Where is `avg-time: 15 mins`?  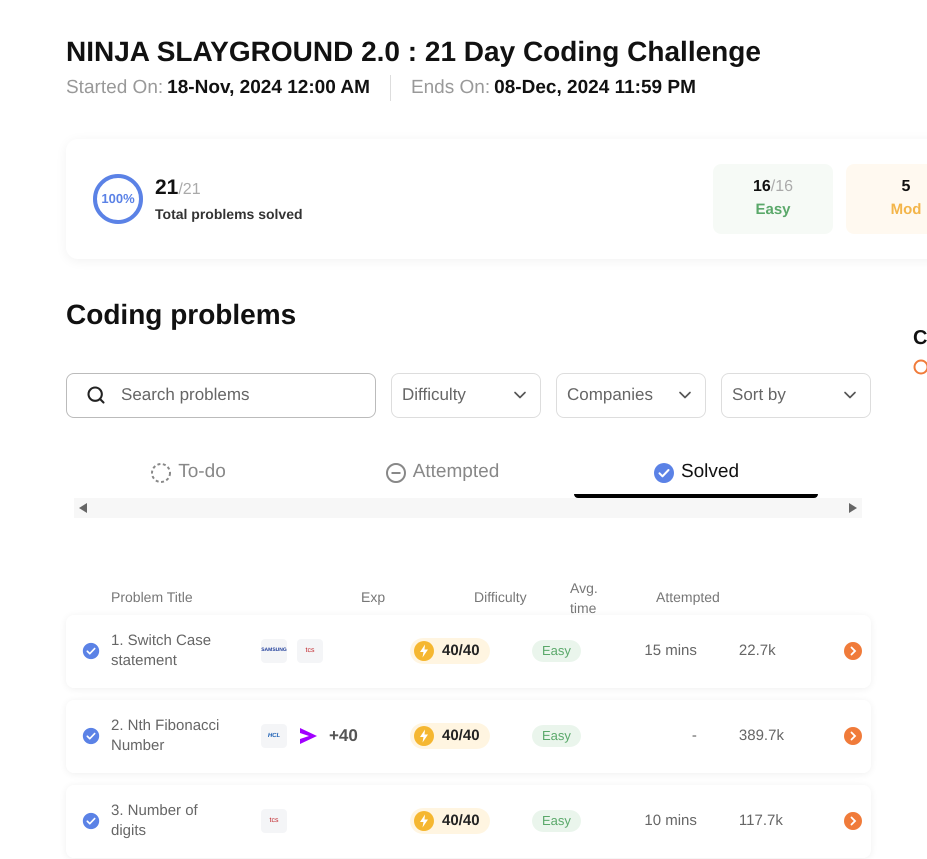
avg-time: 15 mins is located at coordinates (670, 650).